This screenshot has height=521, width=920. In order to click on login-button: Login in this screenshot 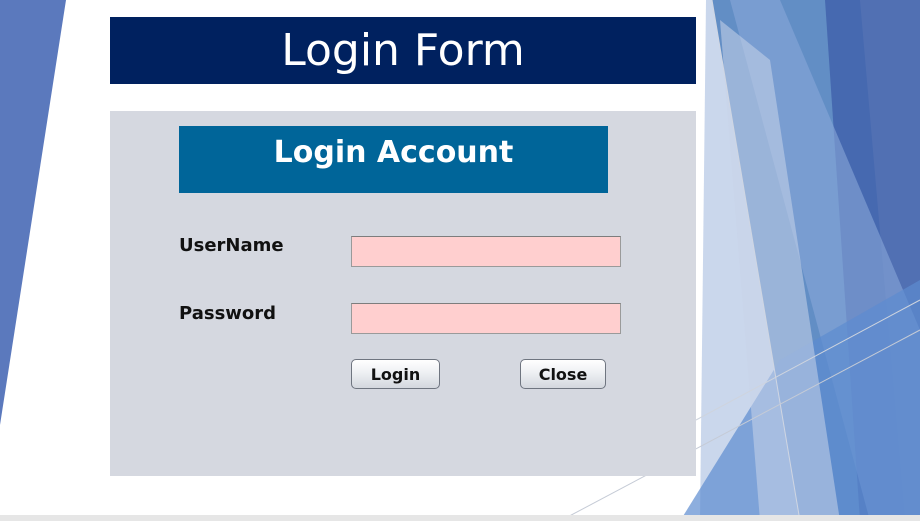, I will do `click(395, 374)`.